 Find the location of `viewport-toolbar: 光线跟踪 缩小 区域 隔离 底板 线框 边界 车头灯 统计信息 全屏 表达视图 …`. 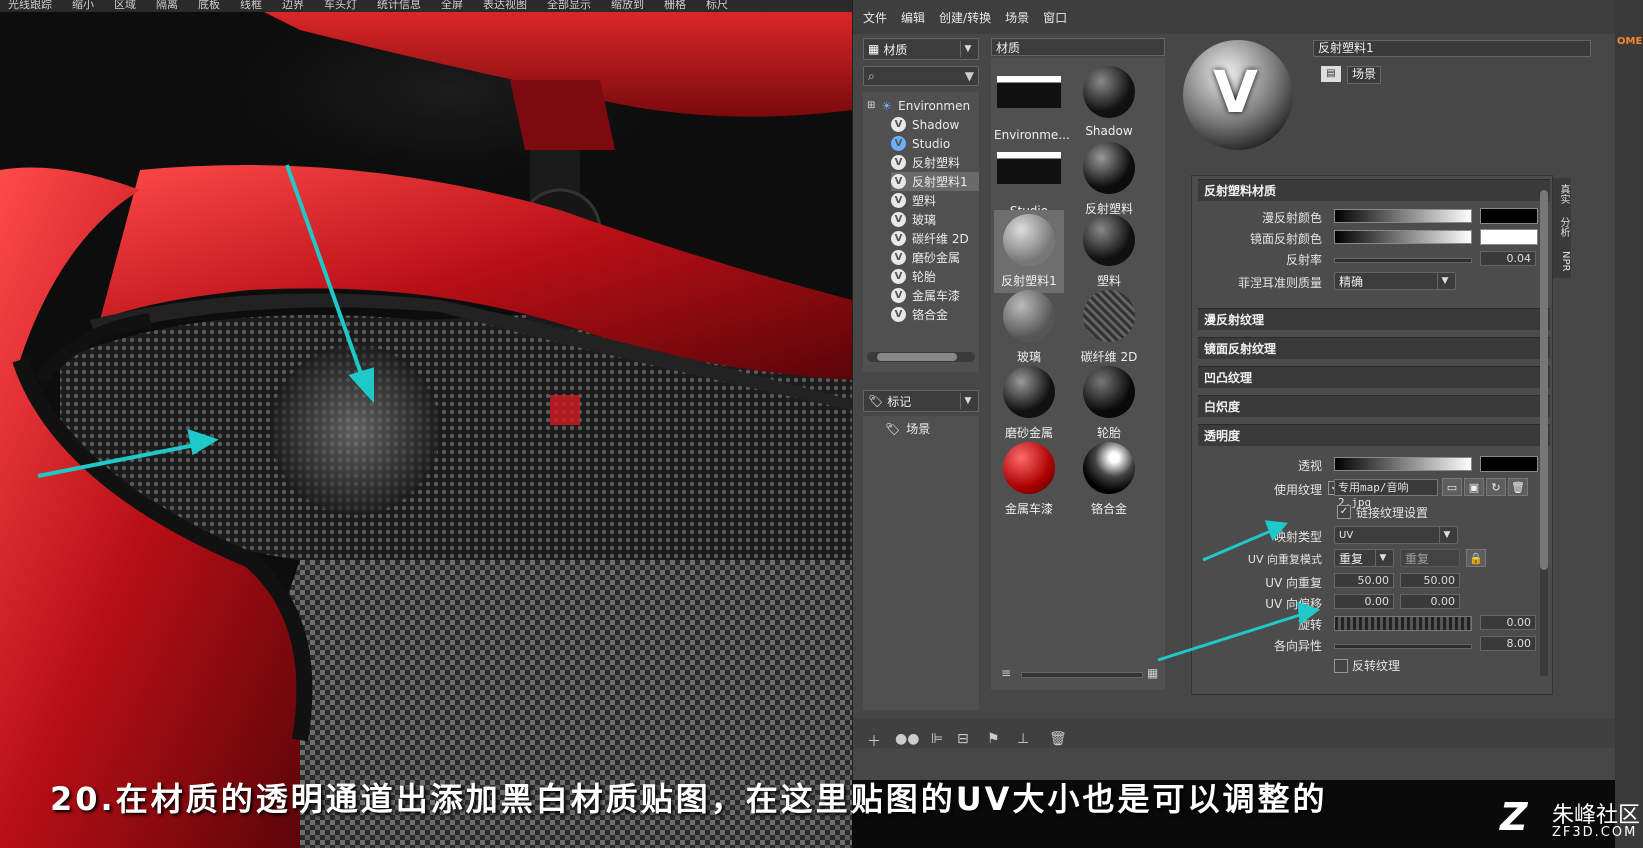

viewport-toolbar: 光线跟踪 缩小 区域 隔离 底板 线框 边界 车头灯 统计信息 全屏 表达视图 … is located at coordinates (426, 6).